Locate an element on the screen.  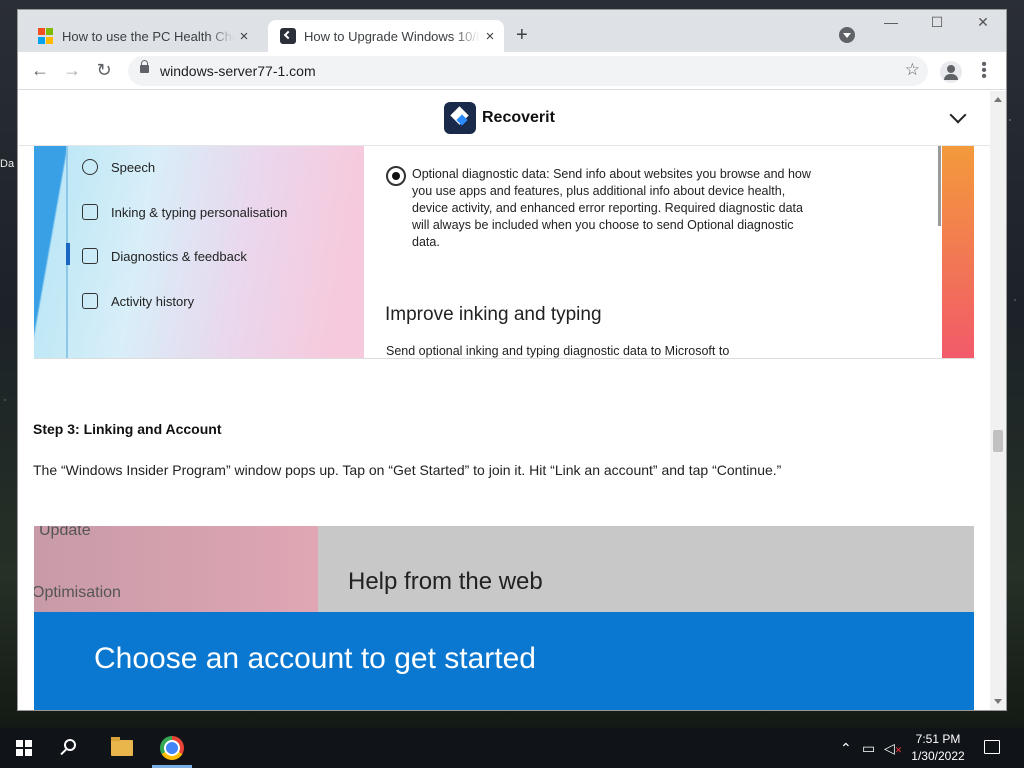
network-icon: ▭ is located at coordinates (868, 748).